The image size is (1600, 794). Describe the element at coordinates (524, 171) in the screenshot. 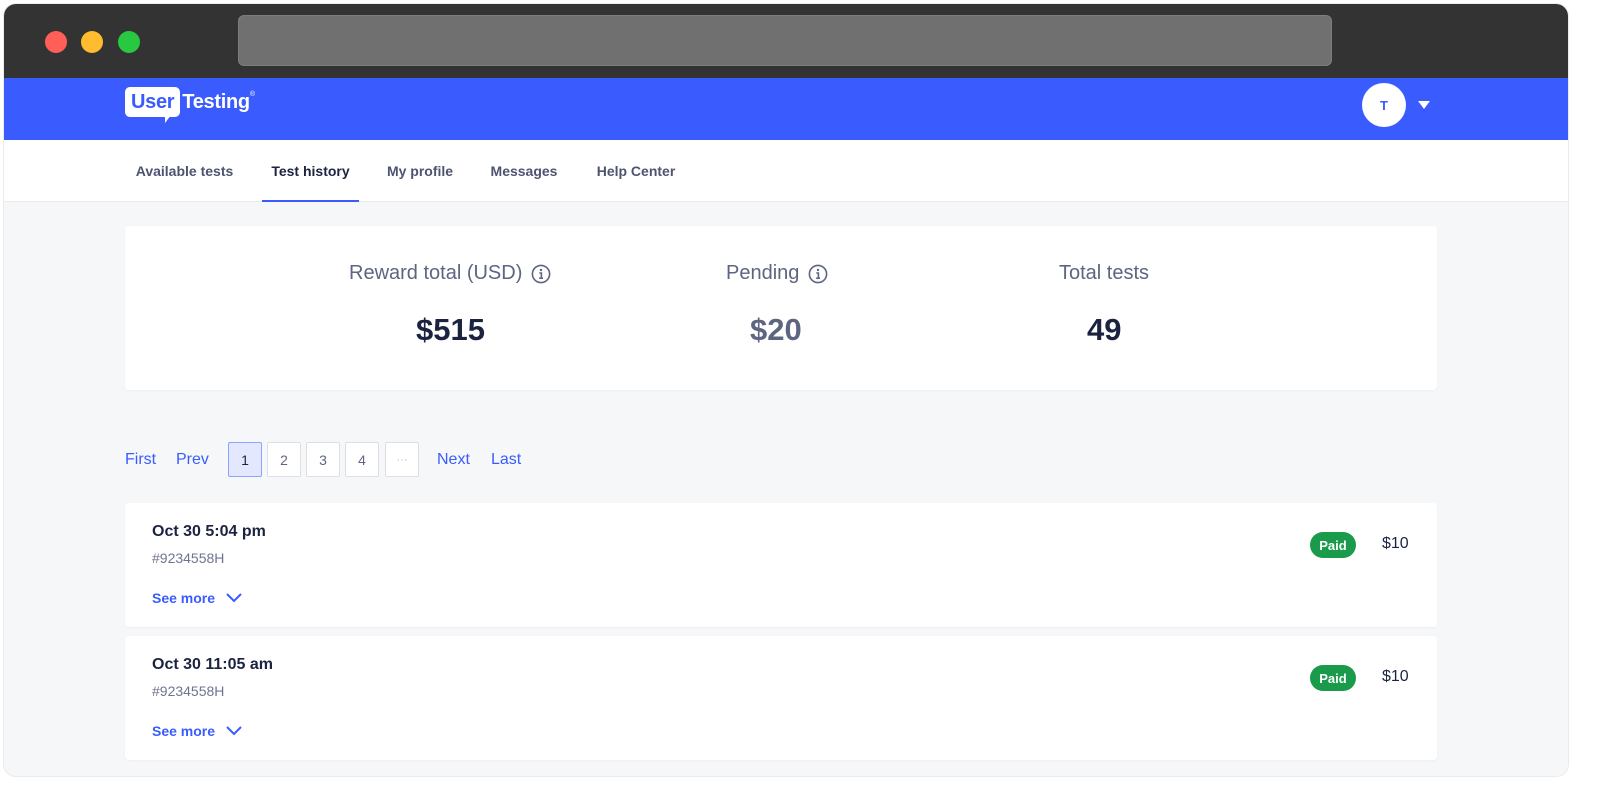

I see `tab-messages: Messages` at that location.